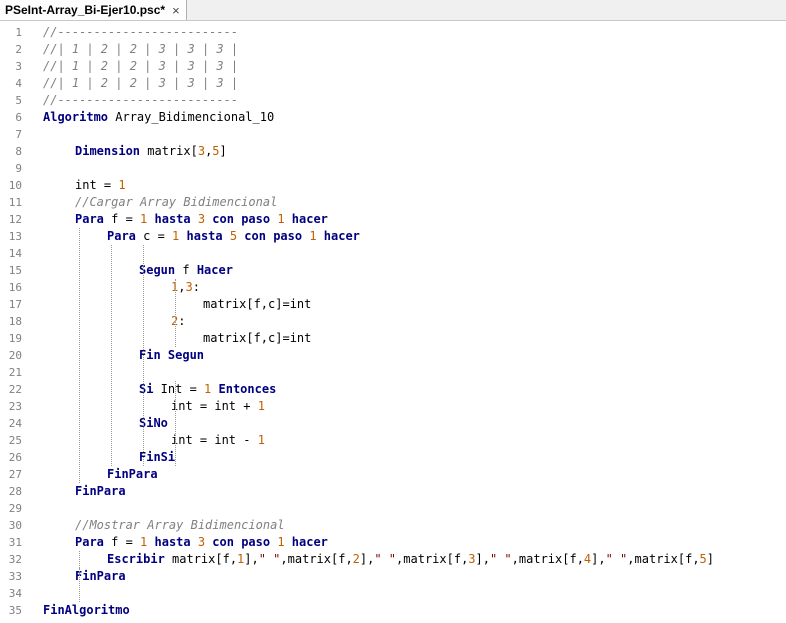  Describe the element at coordinates (15, 610) in the screenshot. I see `line-number: 35` at that location.